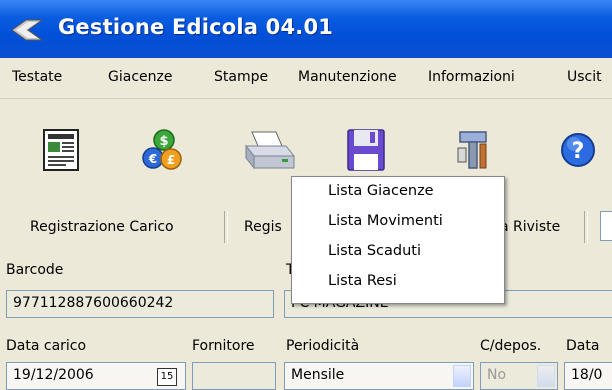 This screenshot has width=612, height=390. I want to click on registrazione-button: Regis, so click(263, 227).